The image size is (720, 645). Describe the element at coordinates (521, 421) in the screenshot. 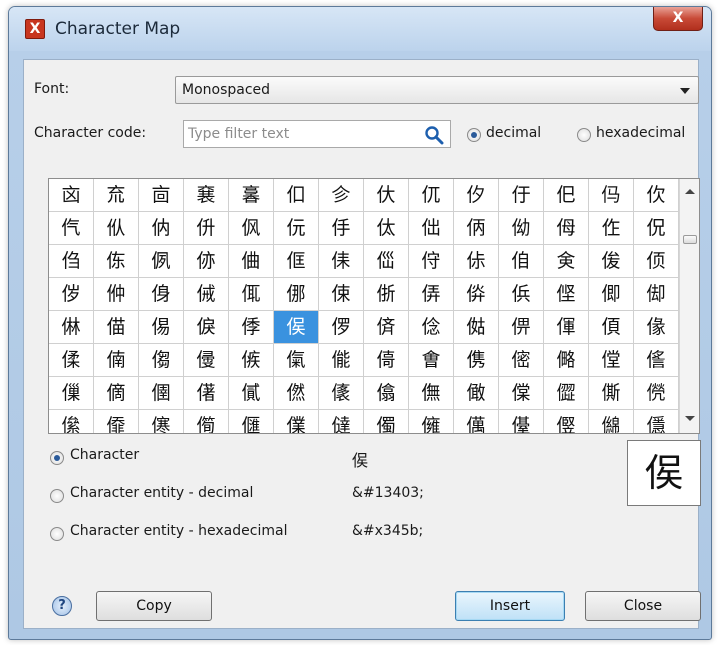

I see `char-cell: 㒗` at that location.